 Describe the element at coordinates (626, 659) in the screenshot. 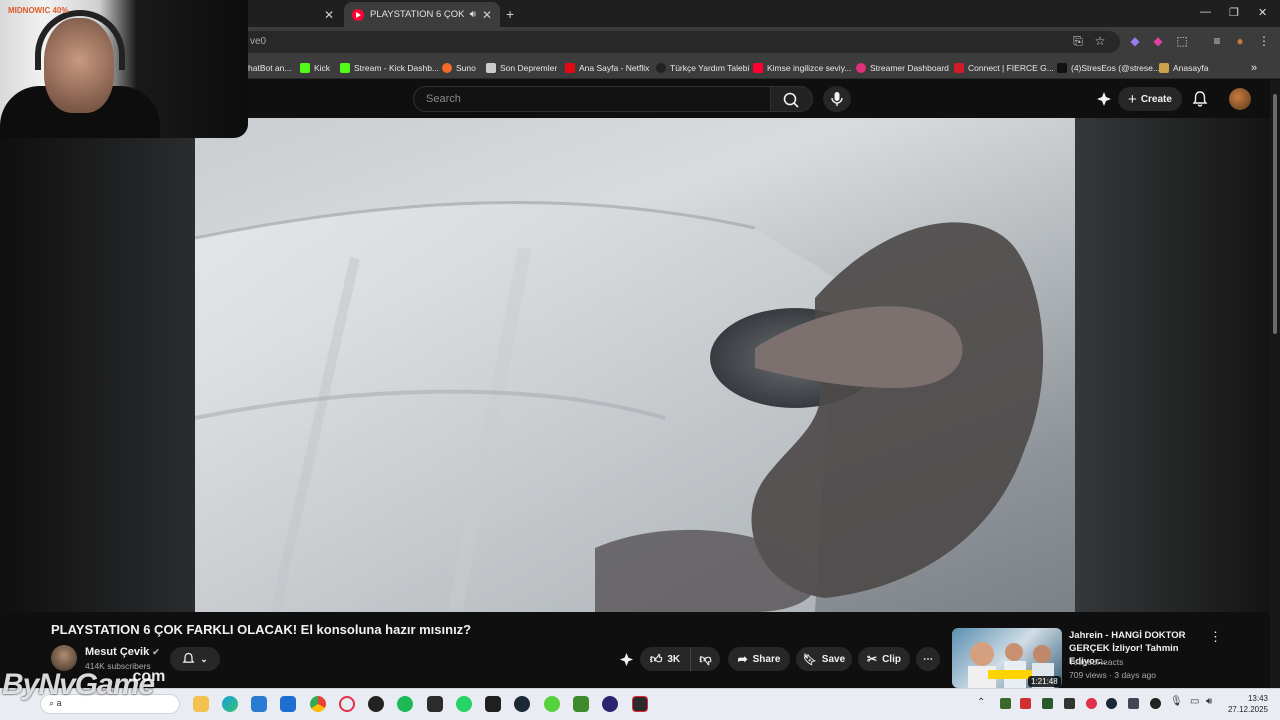

I see `ask-ai-icon` at that location.